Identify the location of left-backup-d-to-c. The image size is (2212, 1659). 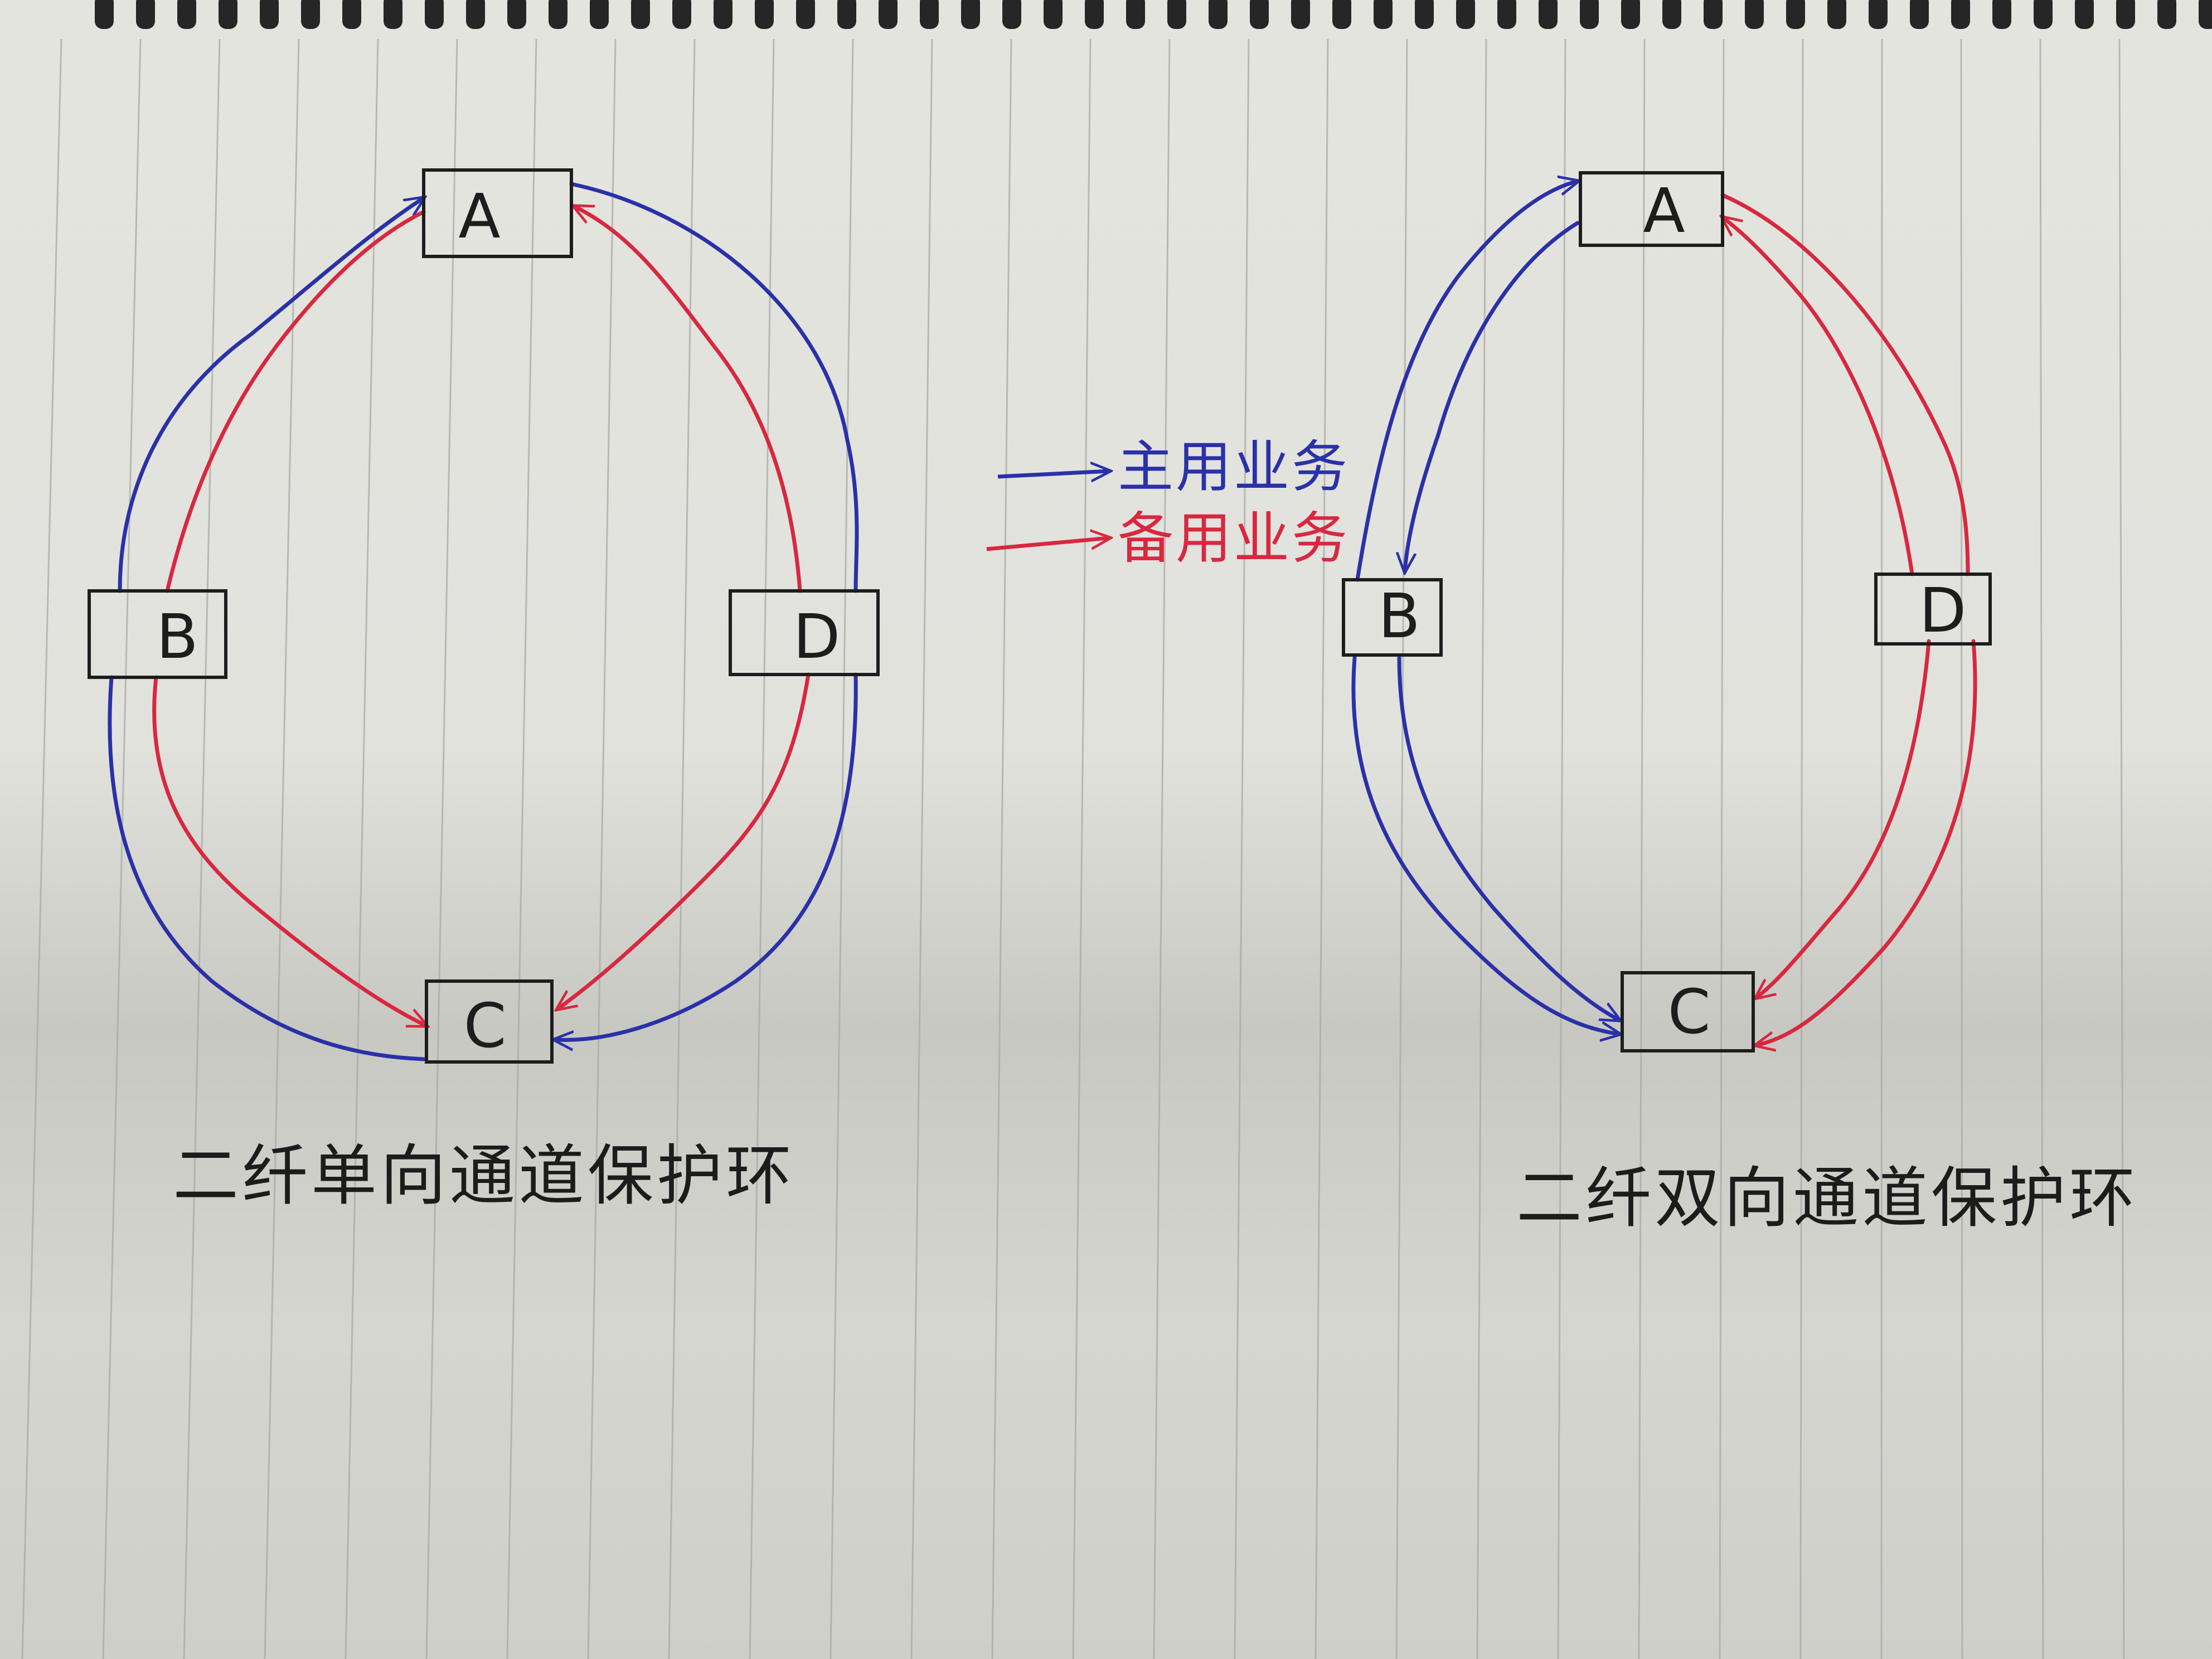
(684, 841).